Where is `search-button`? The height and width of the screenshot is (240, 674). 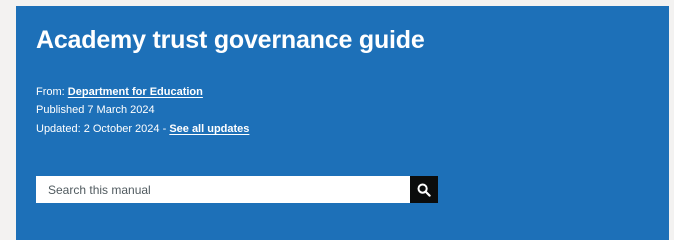
search-button is located at coordinates (424, 189).